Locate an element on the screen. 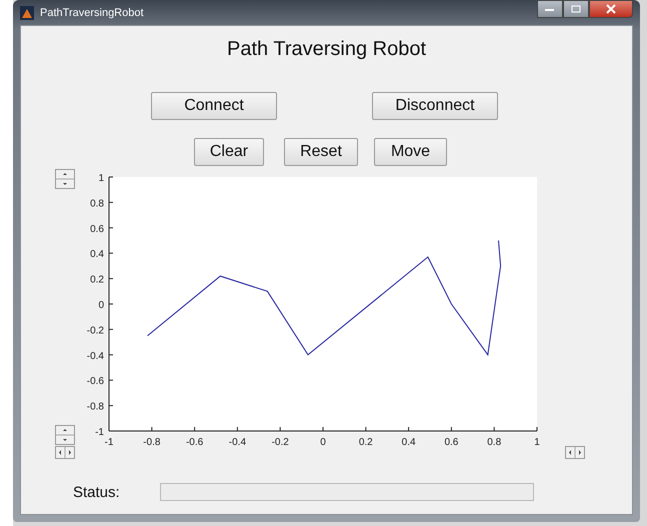 The height and width of the screenshot is (526, 647). push-button: Clear is located at coordinates (229, 152).